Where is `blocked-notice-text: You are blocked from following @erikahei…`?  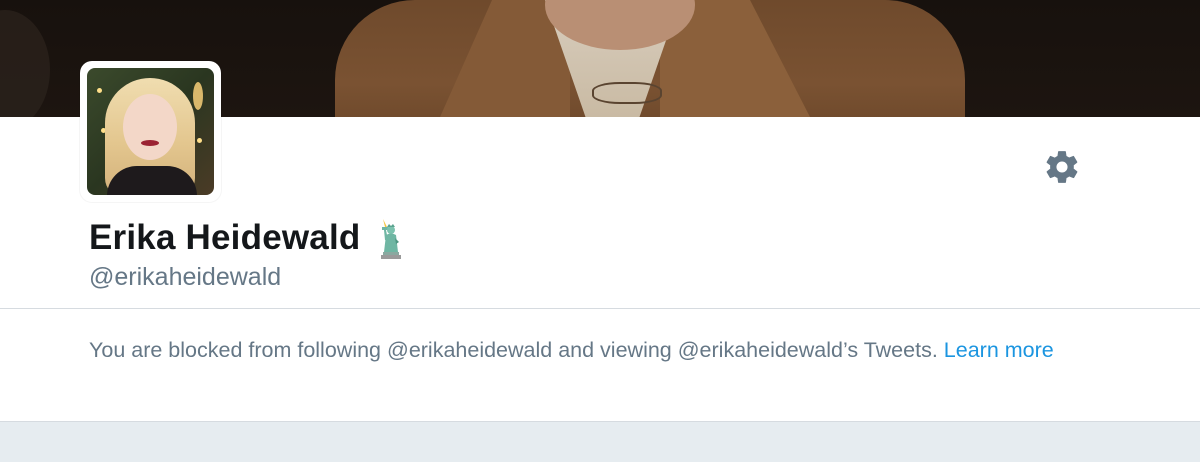
blocked-notice-text: You are blocked from following @erikahei… is located at coordinates (513, 350).